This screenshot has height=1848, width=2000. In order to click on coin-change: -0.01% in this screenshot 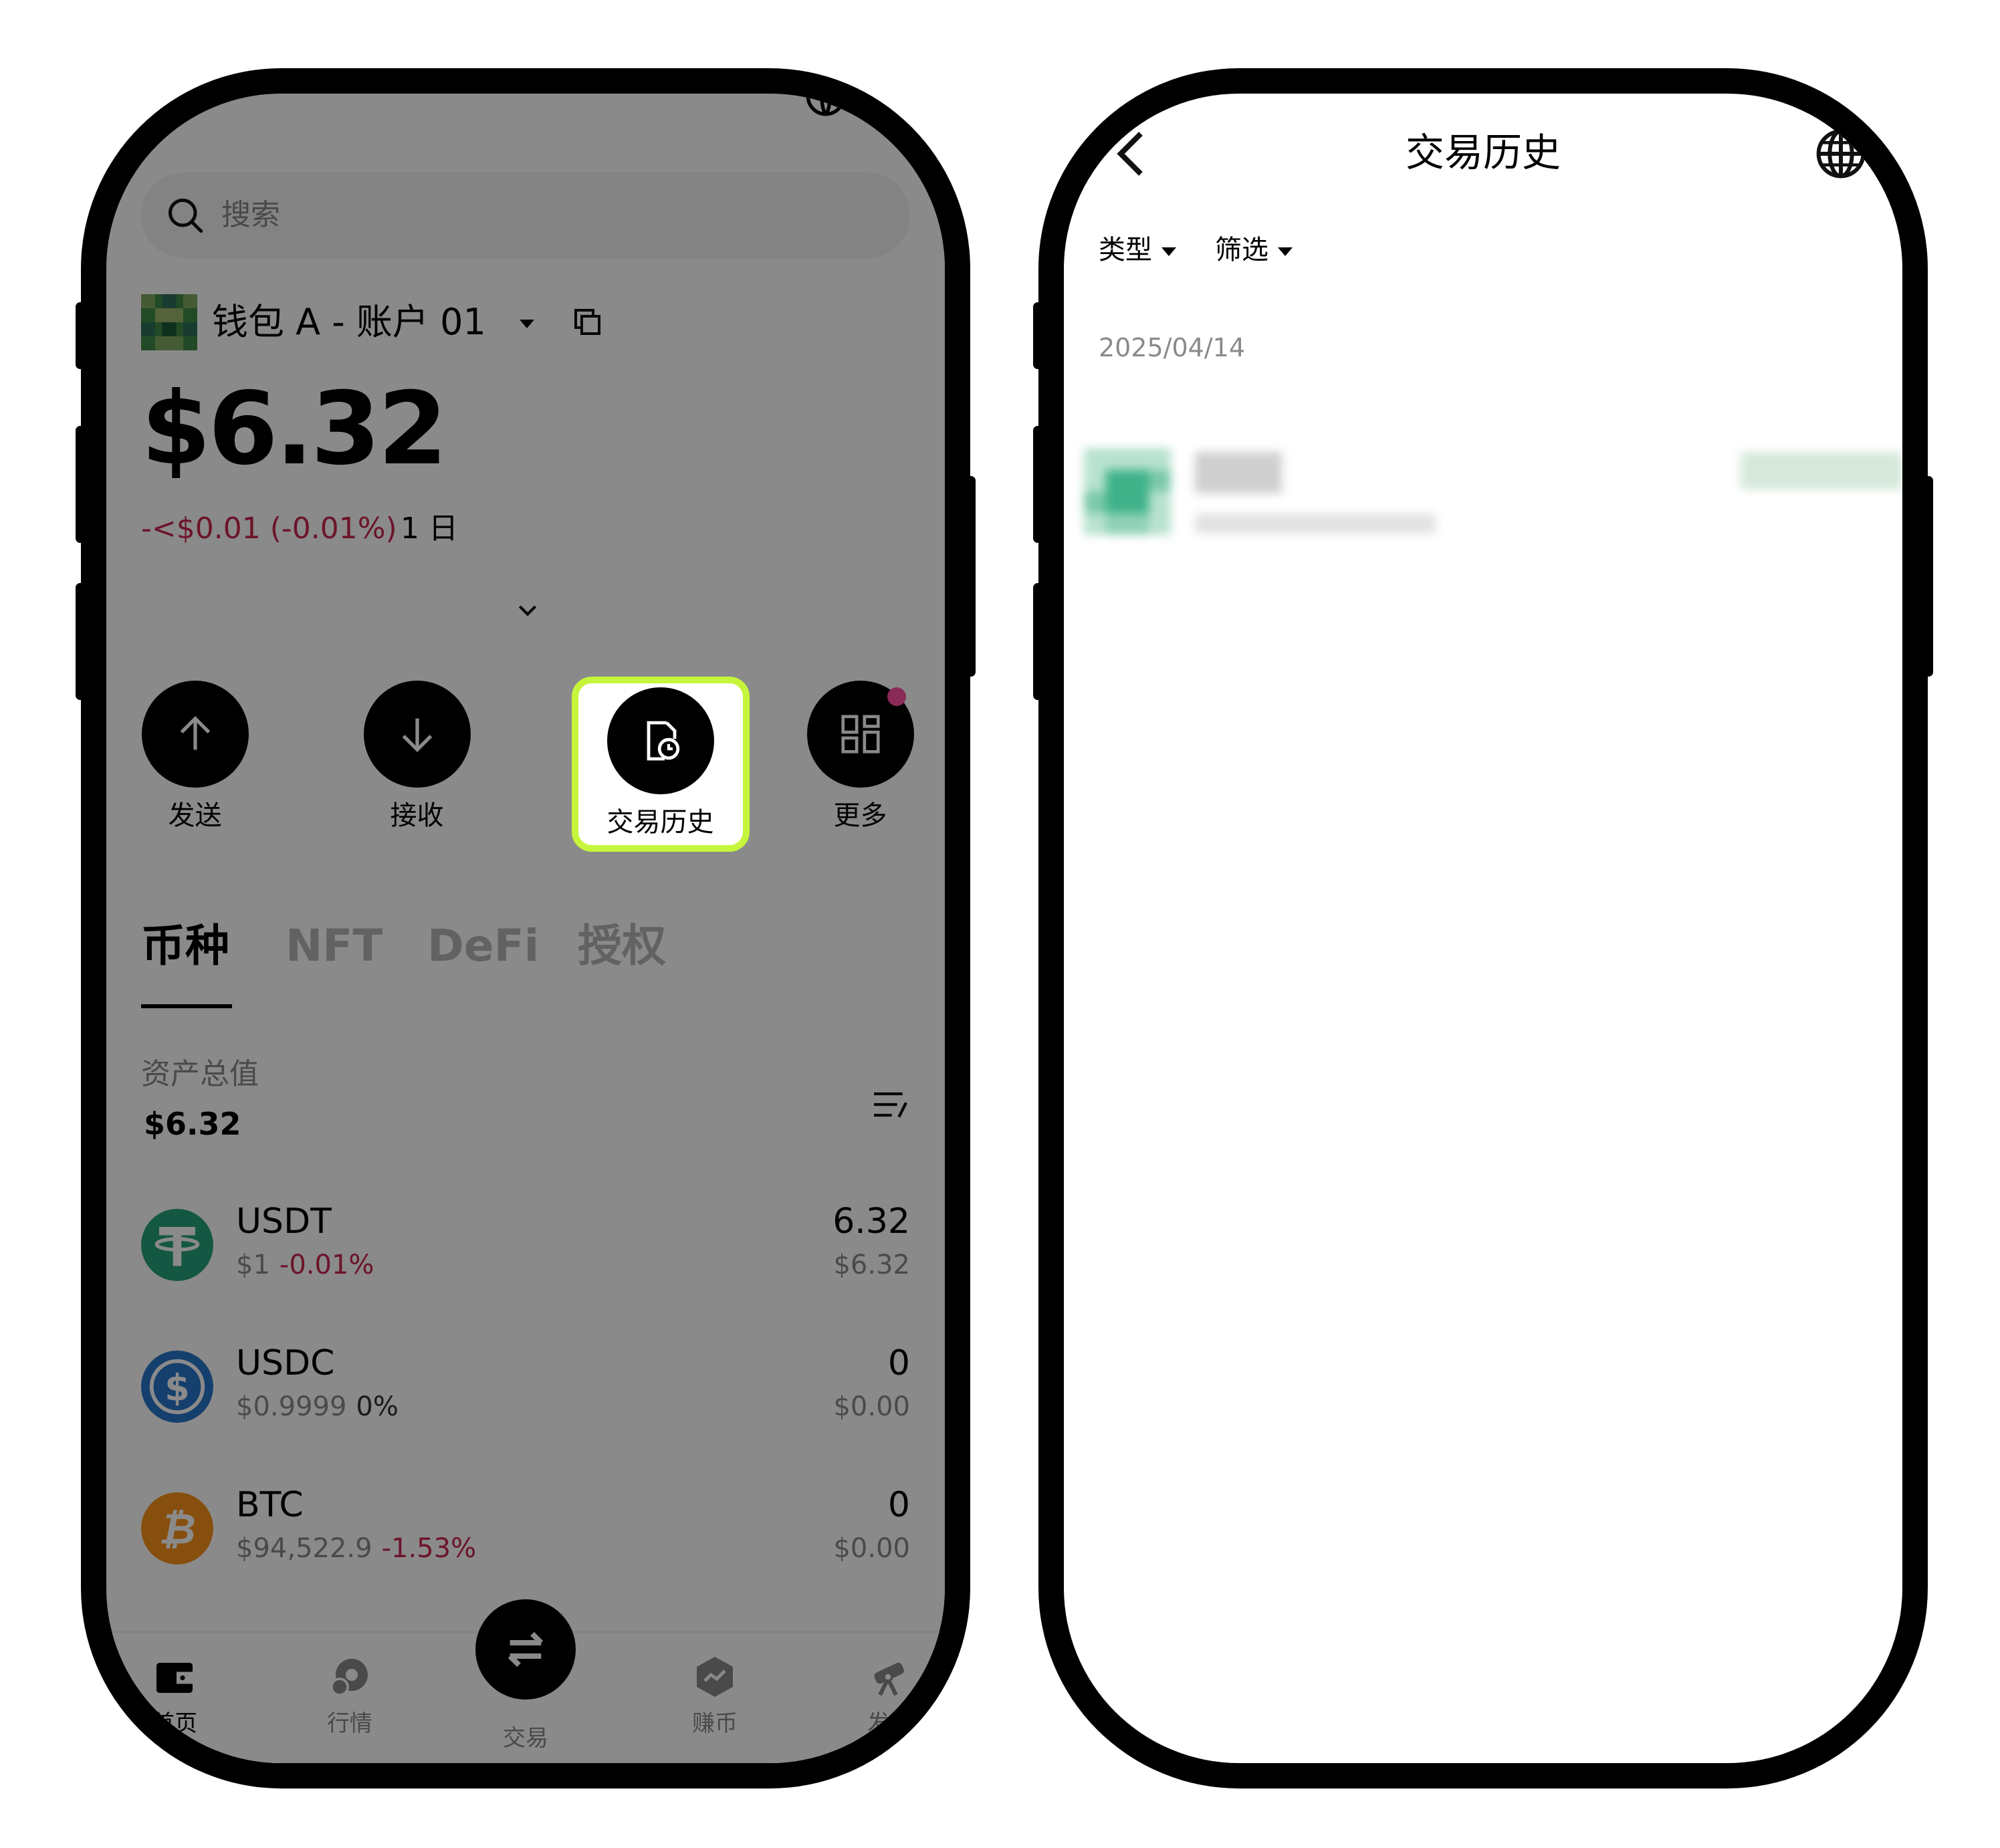, I will do `click(326, 1265)`.